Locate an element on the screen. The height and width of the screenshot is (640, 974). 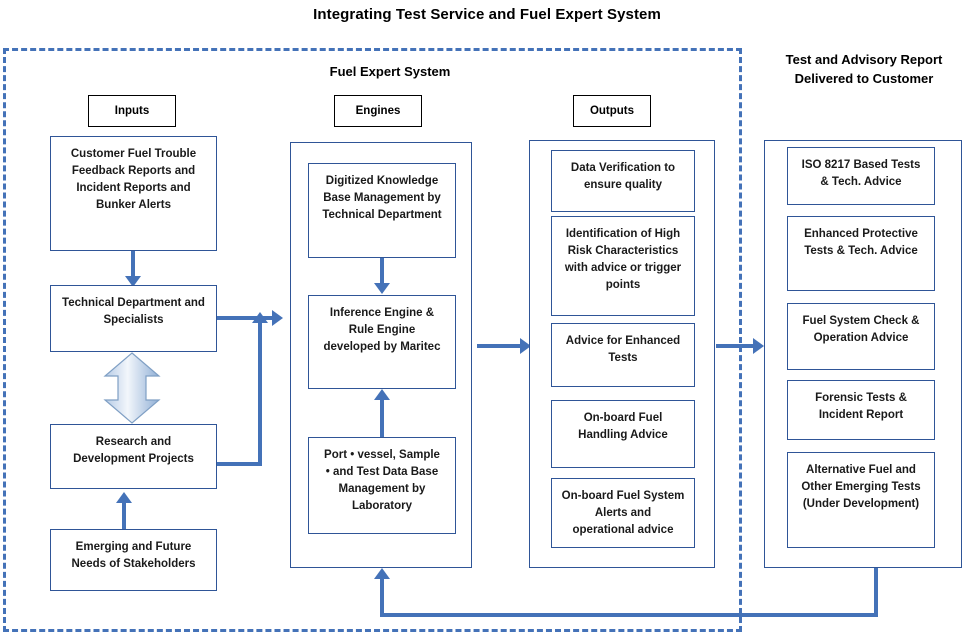
section-title-fuel-expert-system: Fuel Expert System is located at coordinates (390, 71).